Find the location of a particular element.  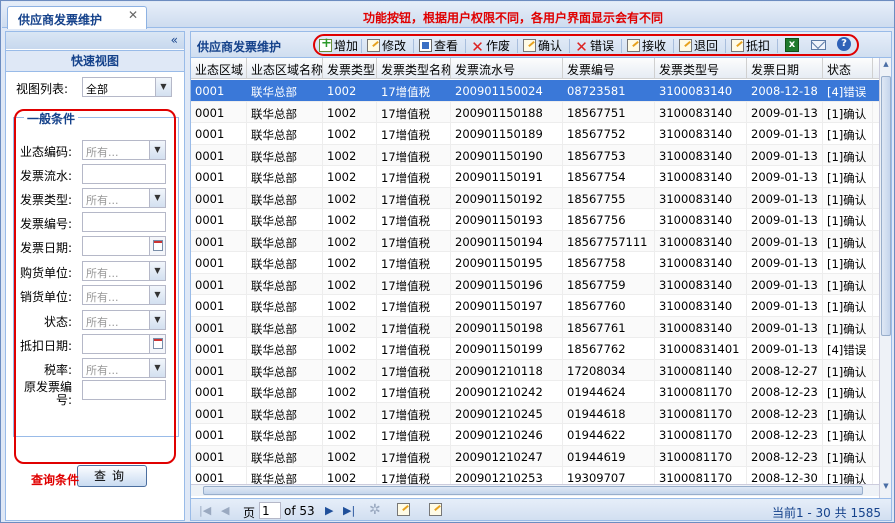

add-button: 增加 is located at coordinates (338, 45).